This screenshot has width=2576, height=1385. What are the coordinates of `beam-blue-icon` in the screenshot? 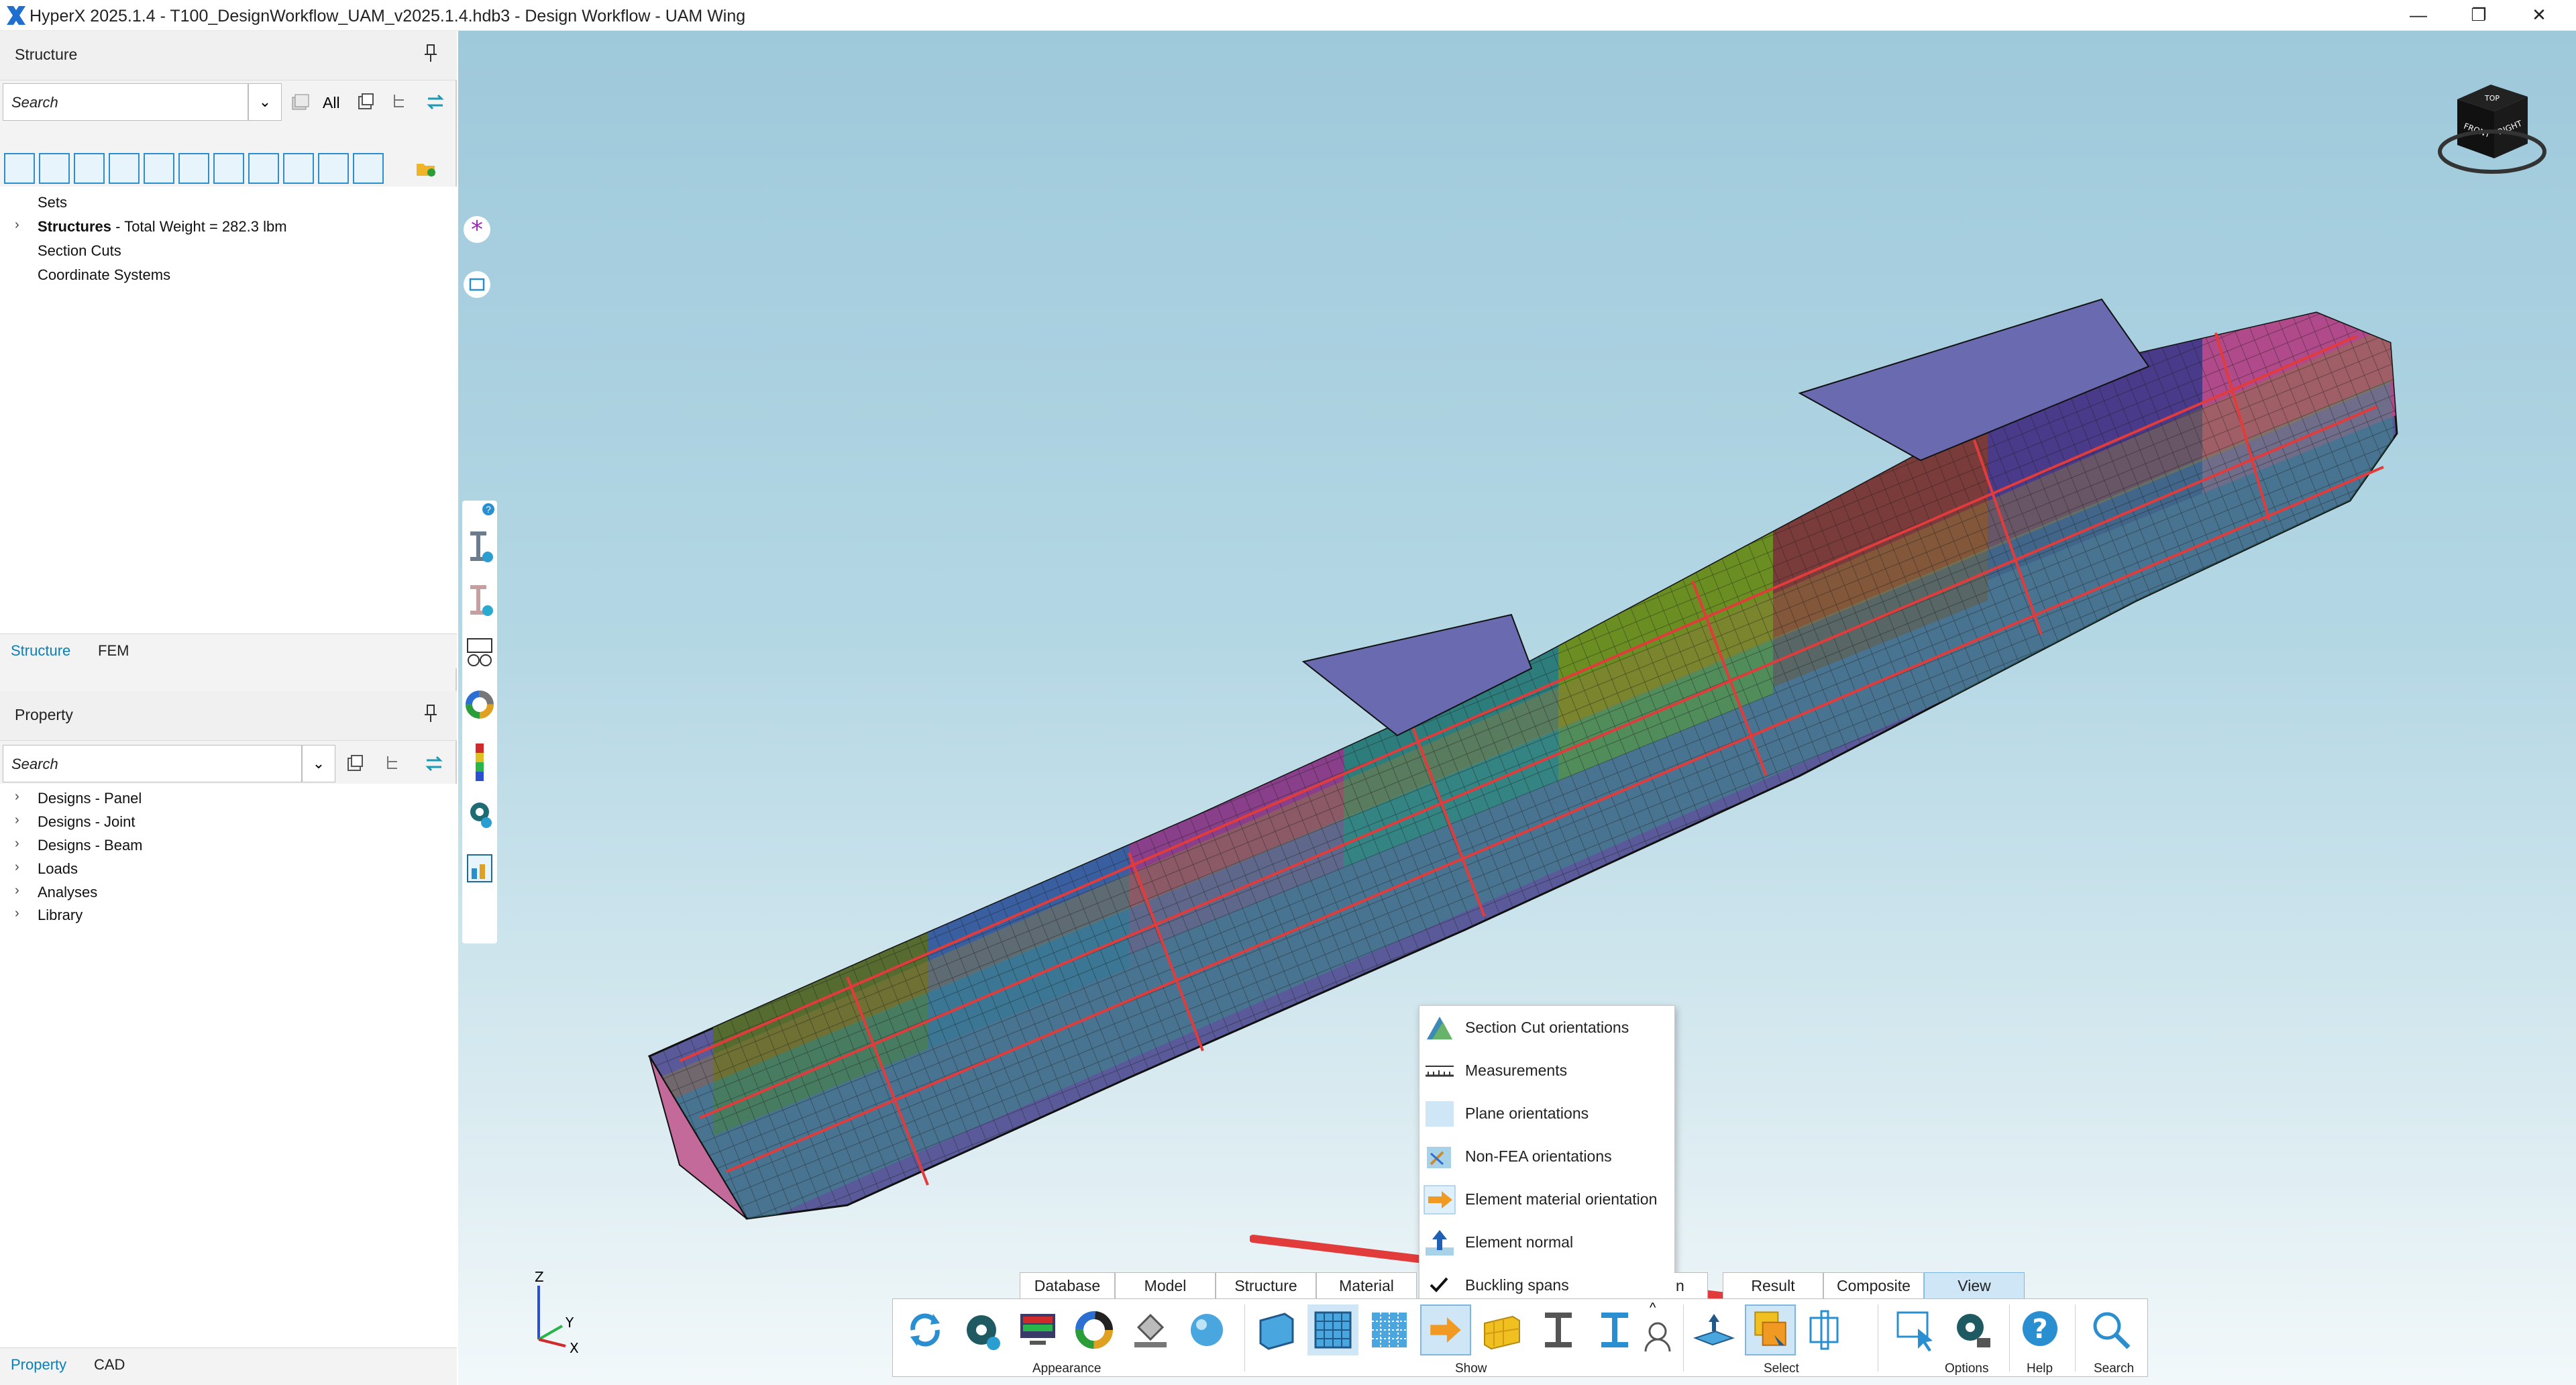 It's located at (1614, 1329).